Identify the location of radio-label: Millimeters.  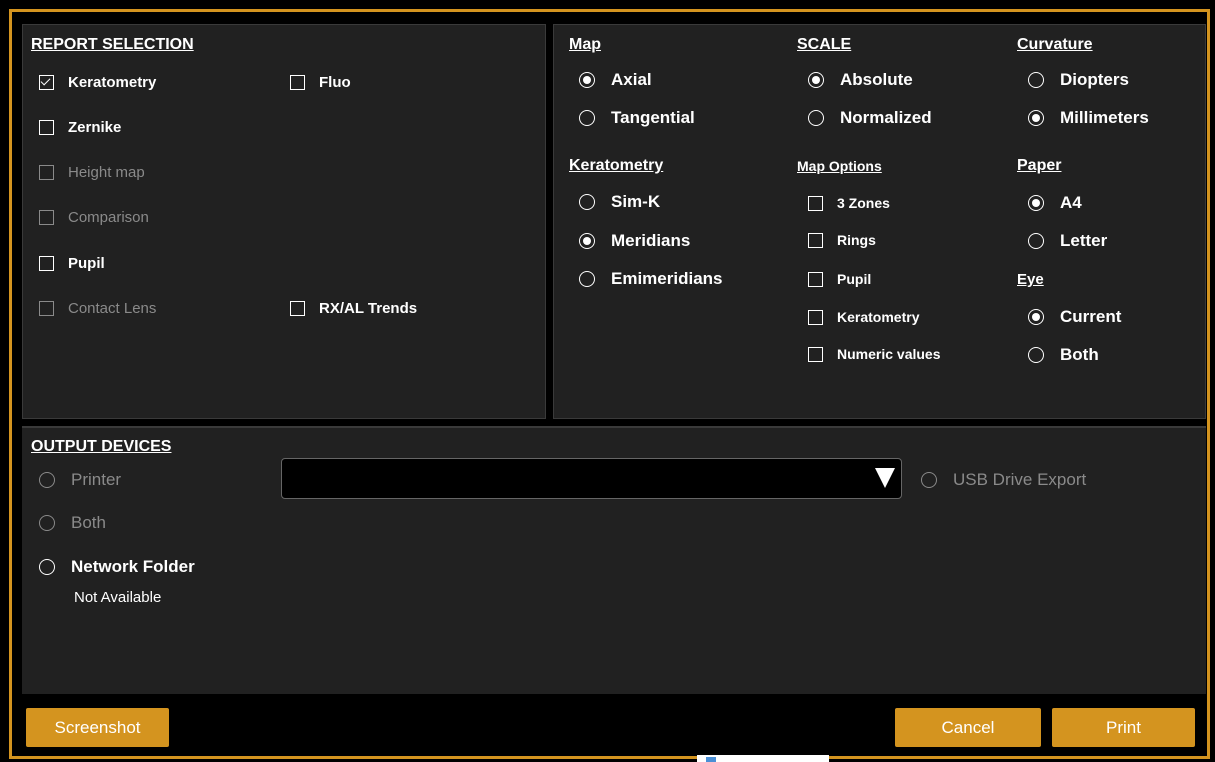
(1104, 117).